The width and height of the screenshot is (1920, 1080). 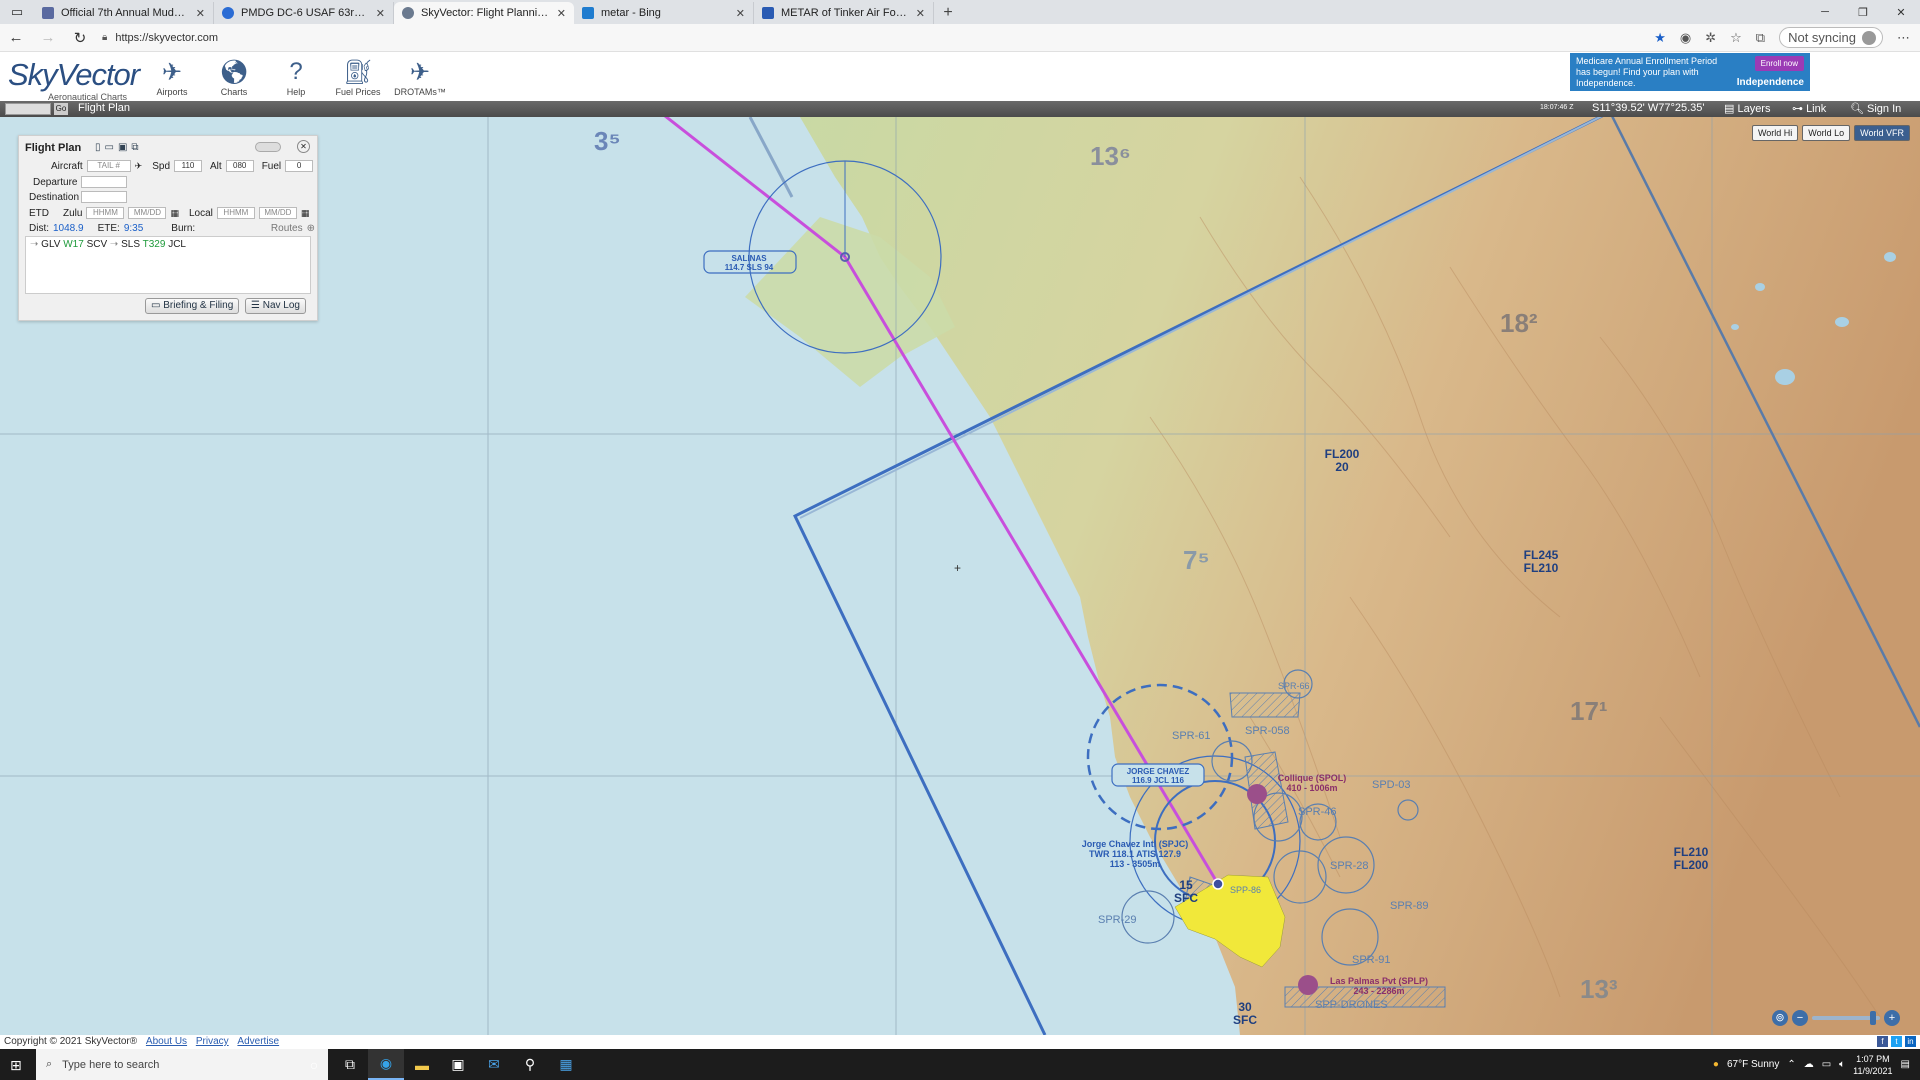 What do you see at coordinates (147, 213) in the screenshot?
I see `zulu-date-input: MM/DD` at bounding box center [147, 213].